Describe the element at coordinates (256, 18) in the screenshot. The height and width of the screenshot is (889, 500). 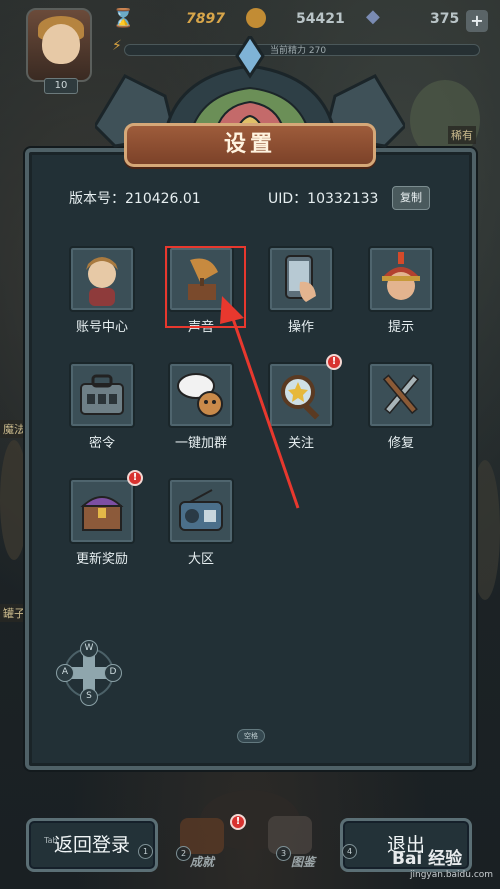
I see `coin-icon` at that location.